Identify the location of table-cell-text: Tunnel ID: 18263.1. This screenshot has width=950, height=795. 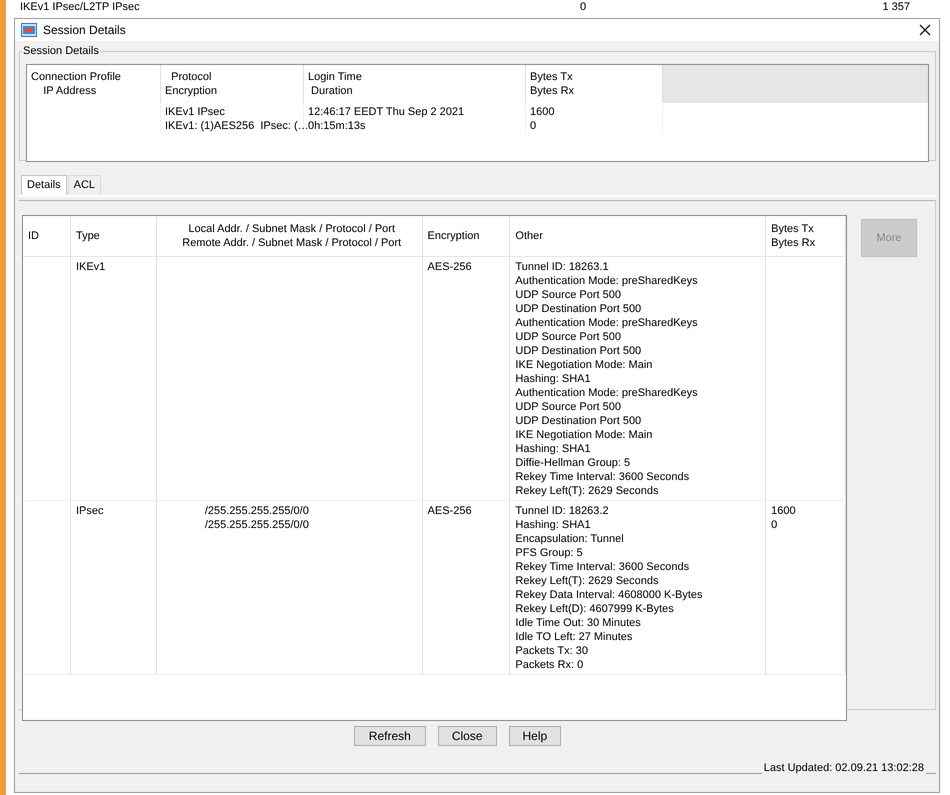
(562, 267).